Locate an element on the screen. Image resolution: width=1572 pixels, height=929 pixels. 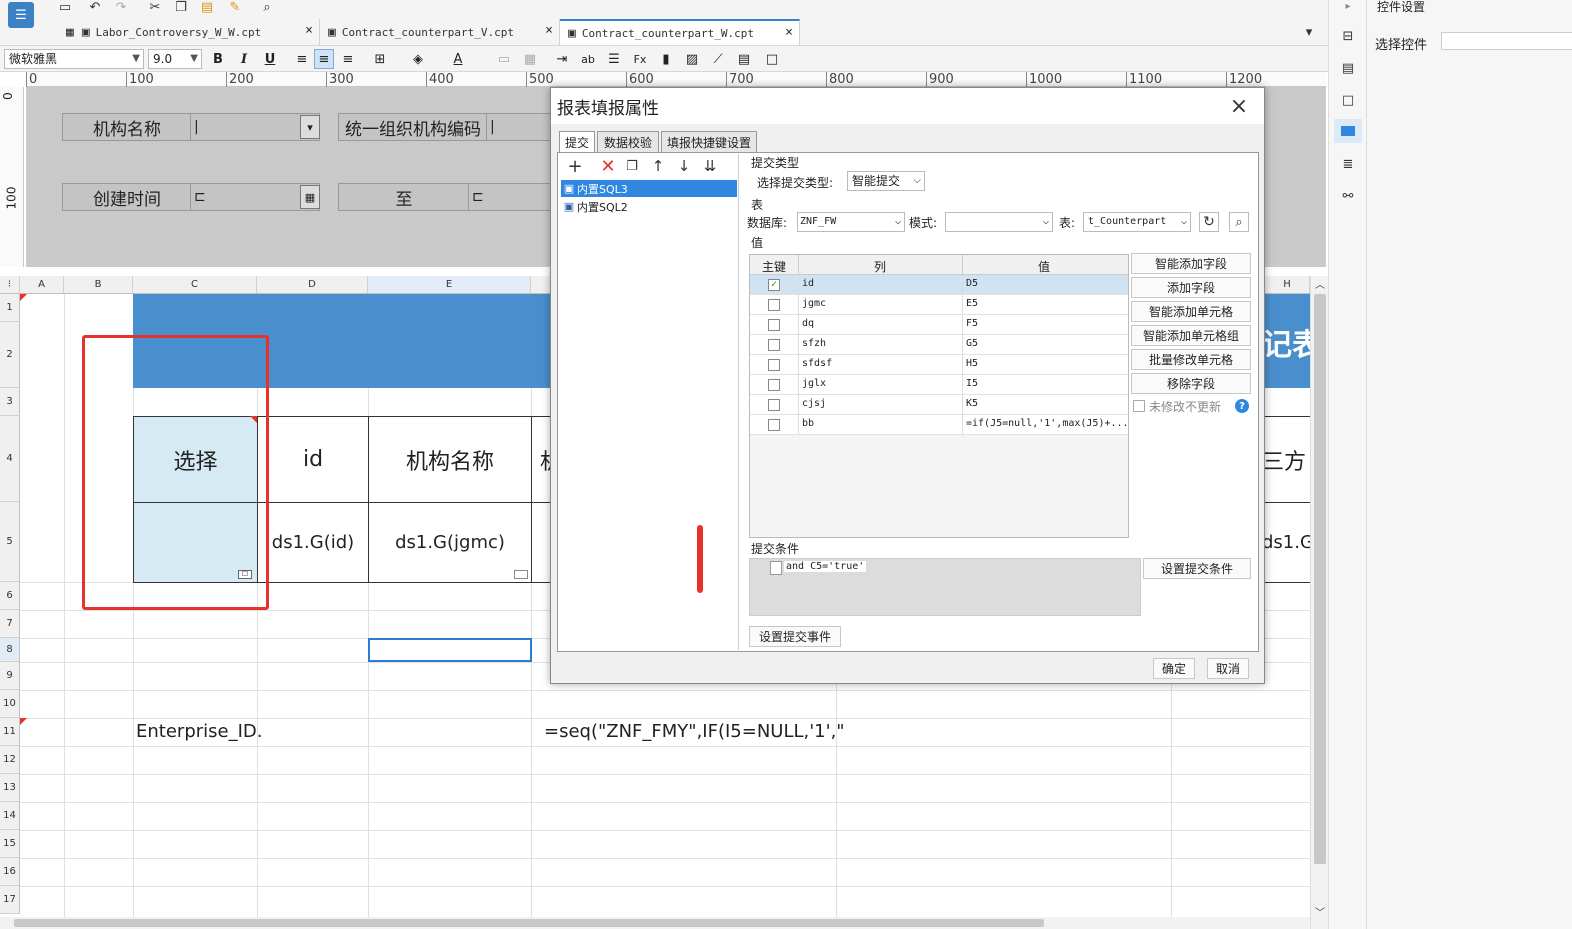
row-header: 7 is located at coordinates (10, 624).